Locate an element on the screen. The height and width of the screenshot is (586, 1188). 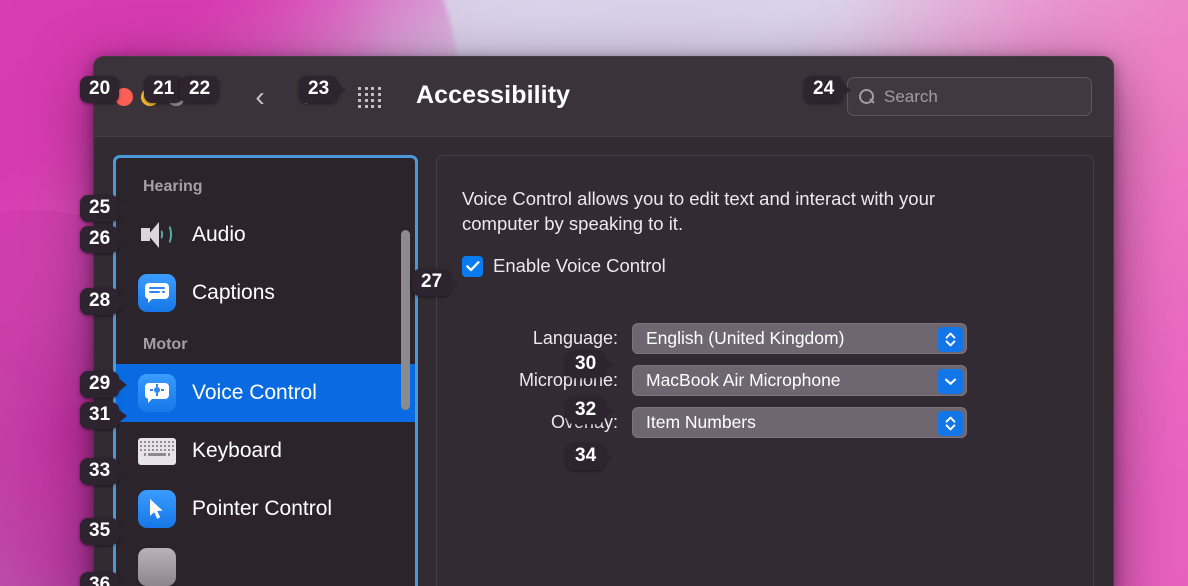
overlay-row: Overlay: Item Numbers is located at coordinates (761, 423).